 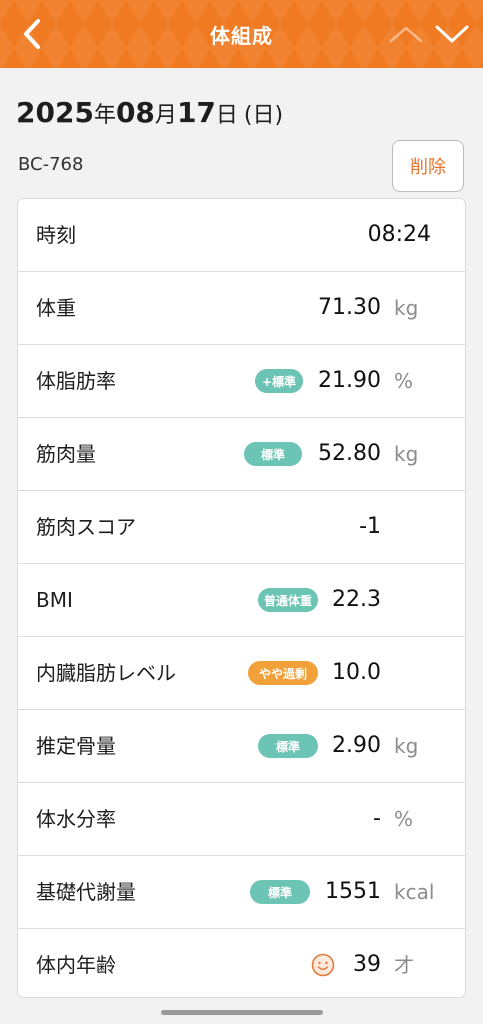 I want to click on previous-record-button, so click(x=406, y=34).